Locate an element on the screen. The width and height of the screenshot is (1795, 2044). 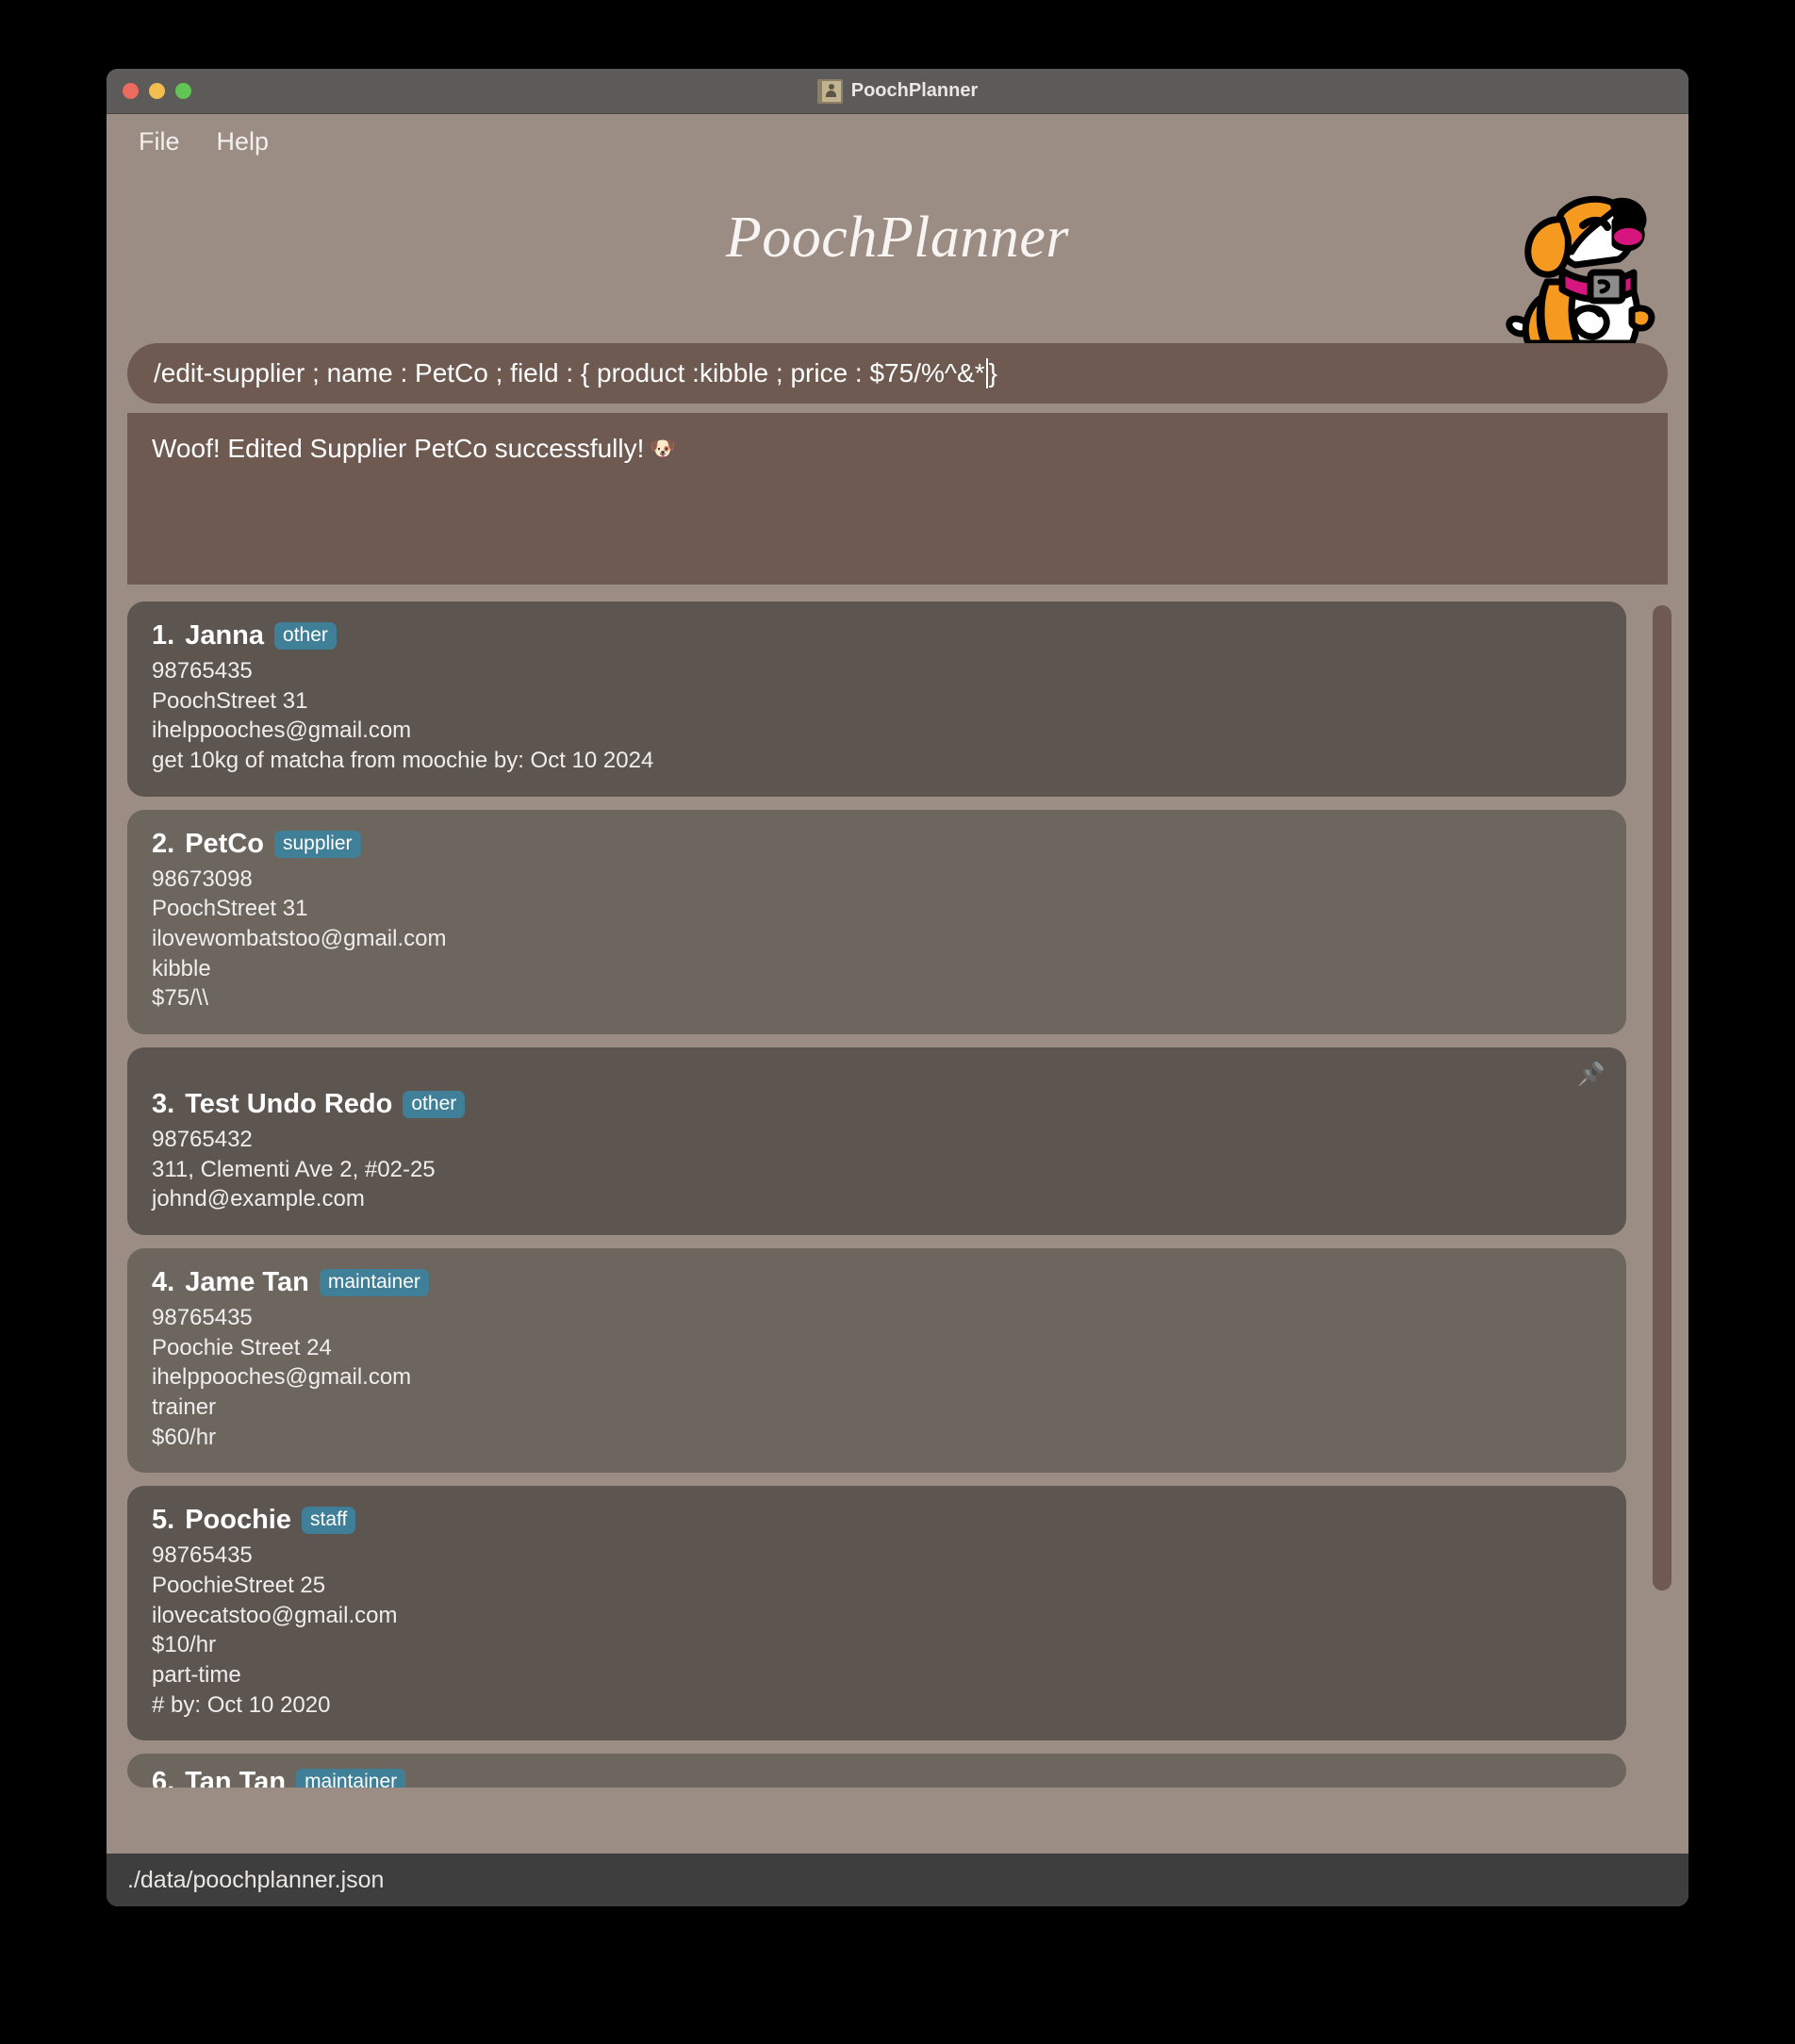
text-caret is located at coordinates (987, 373).